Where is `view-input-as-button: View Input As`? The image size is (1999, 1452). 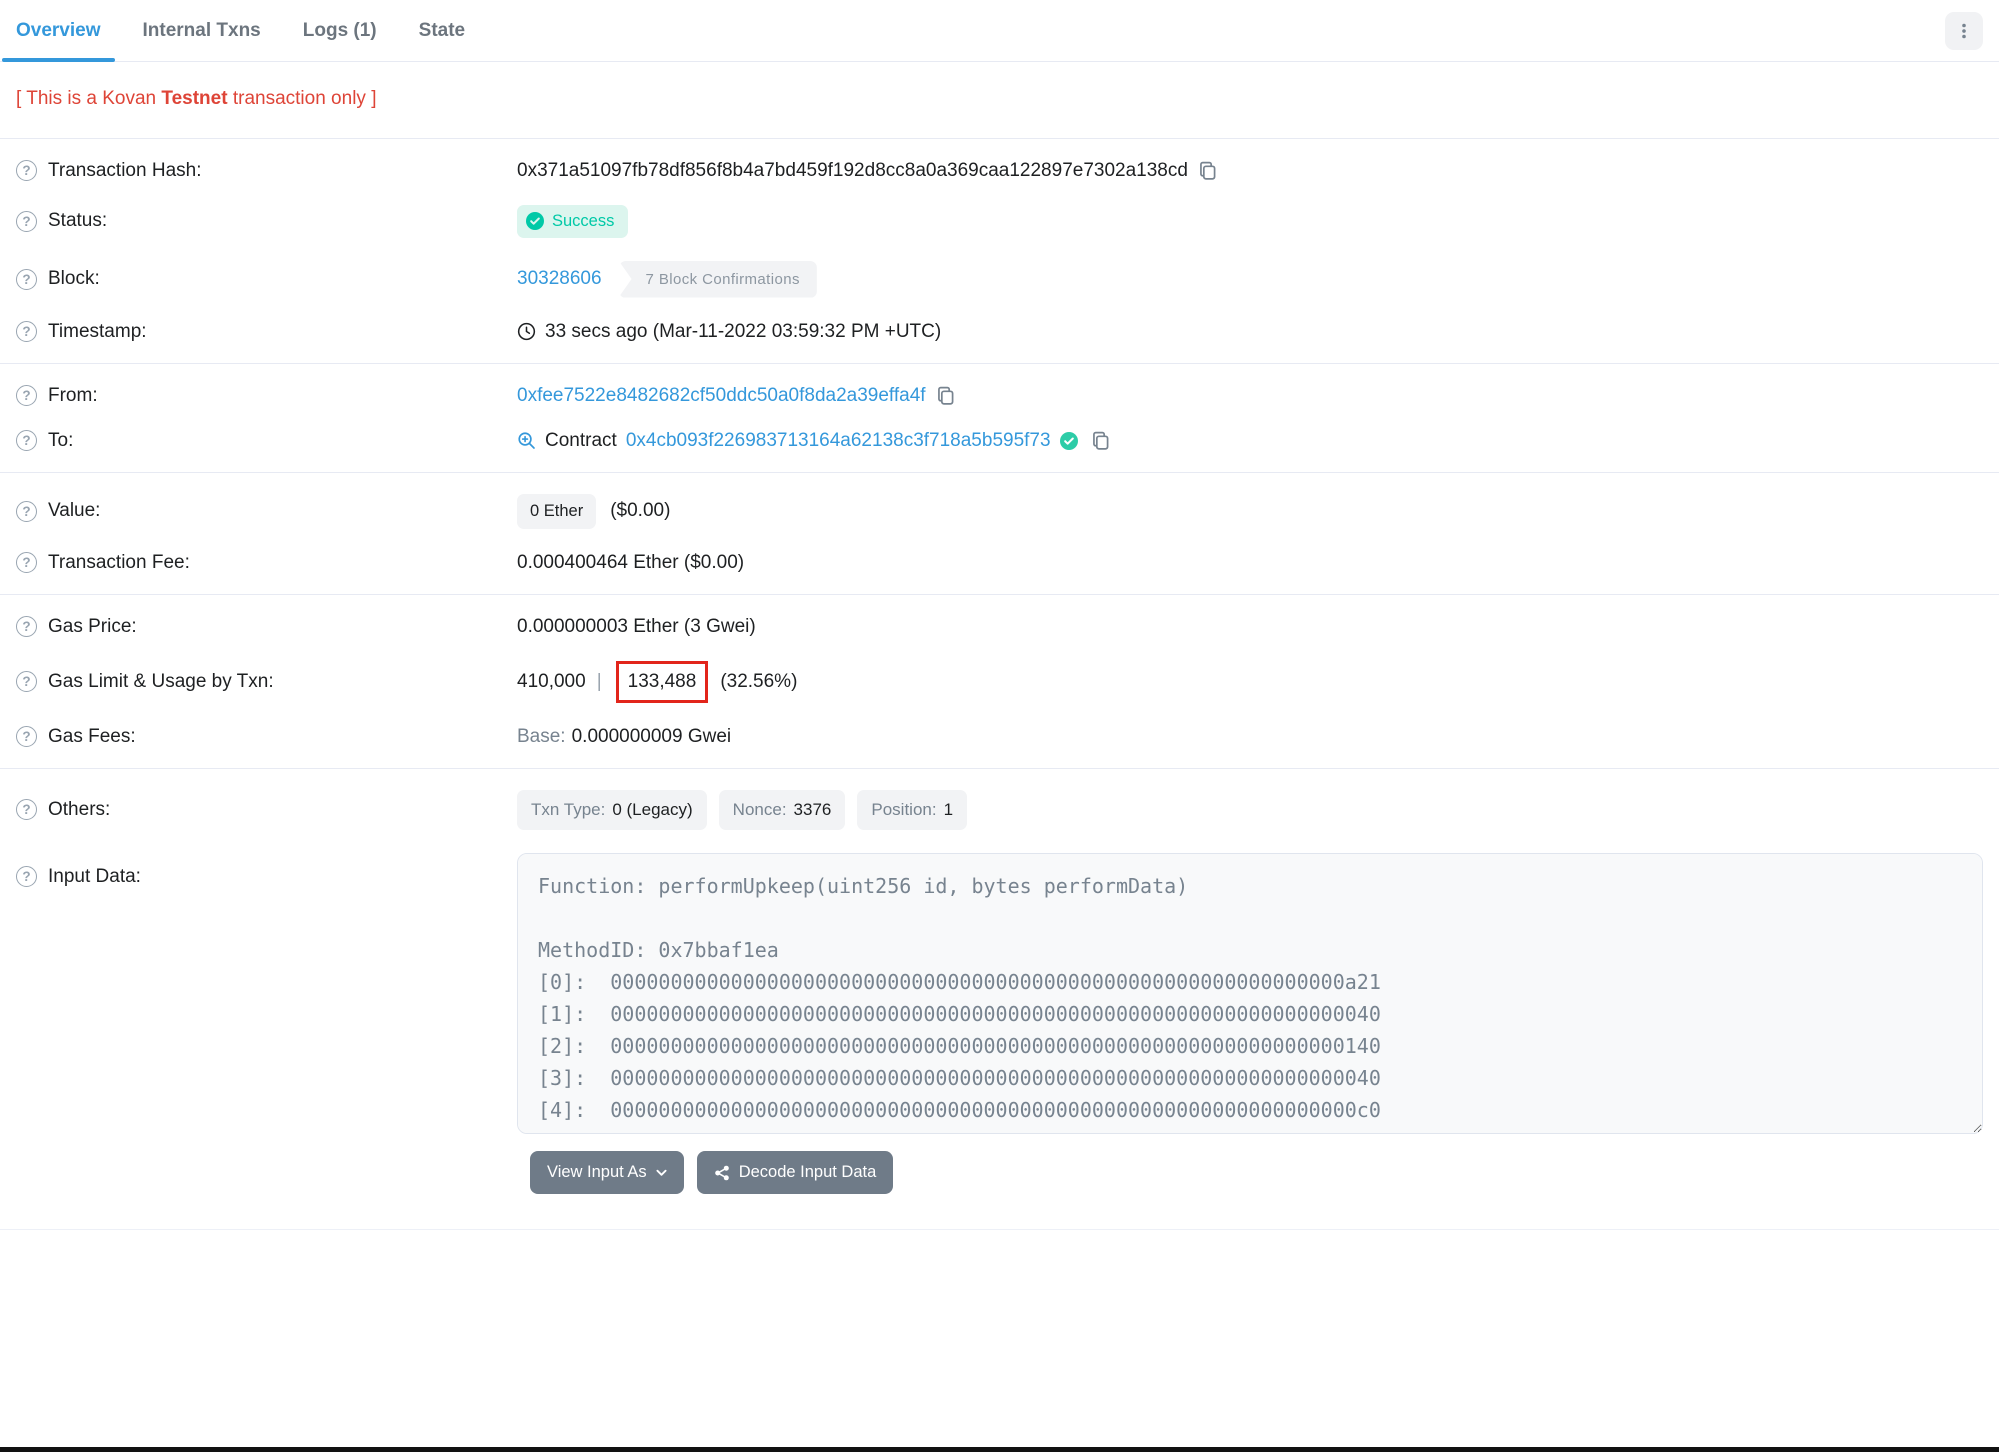 view-input-as-button: View Input As is located at coordinates (607, 1172).